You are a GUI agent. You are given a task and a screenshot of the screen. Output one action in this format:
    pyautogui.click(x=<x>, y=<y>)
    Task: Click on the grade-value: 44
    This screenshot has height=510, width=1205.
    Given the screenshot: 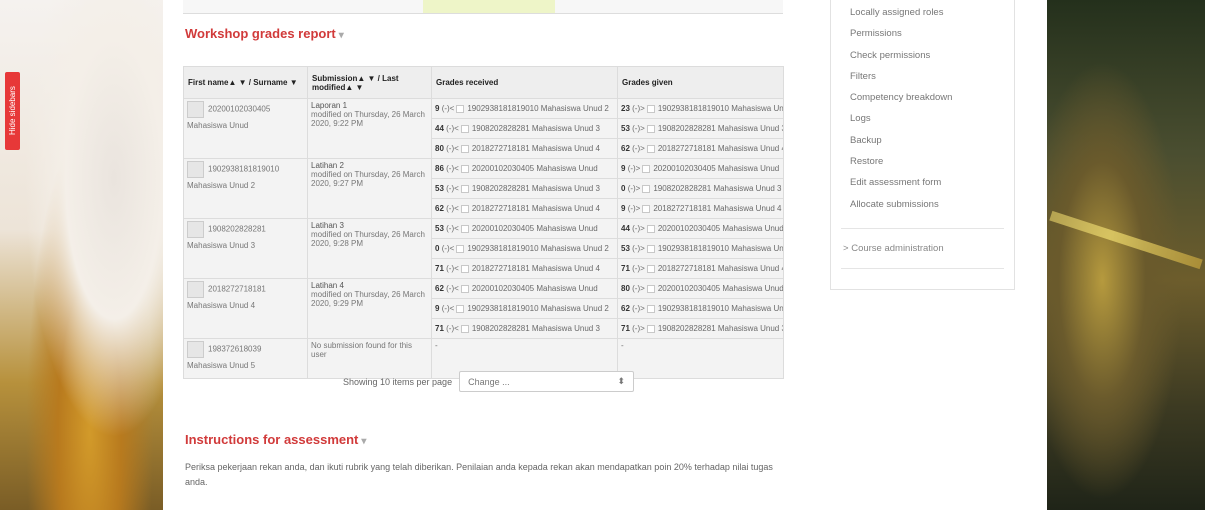 What is the action you would take?
    pyautogui.click(x=625, y=228)
    